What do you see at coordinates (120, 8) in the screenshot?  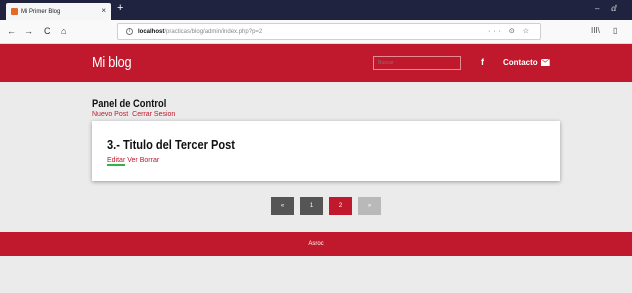 I see `new-tab-button: +` at bounding box center [120, 8].